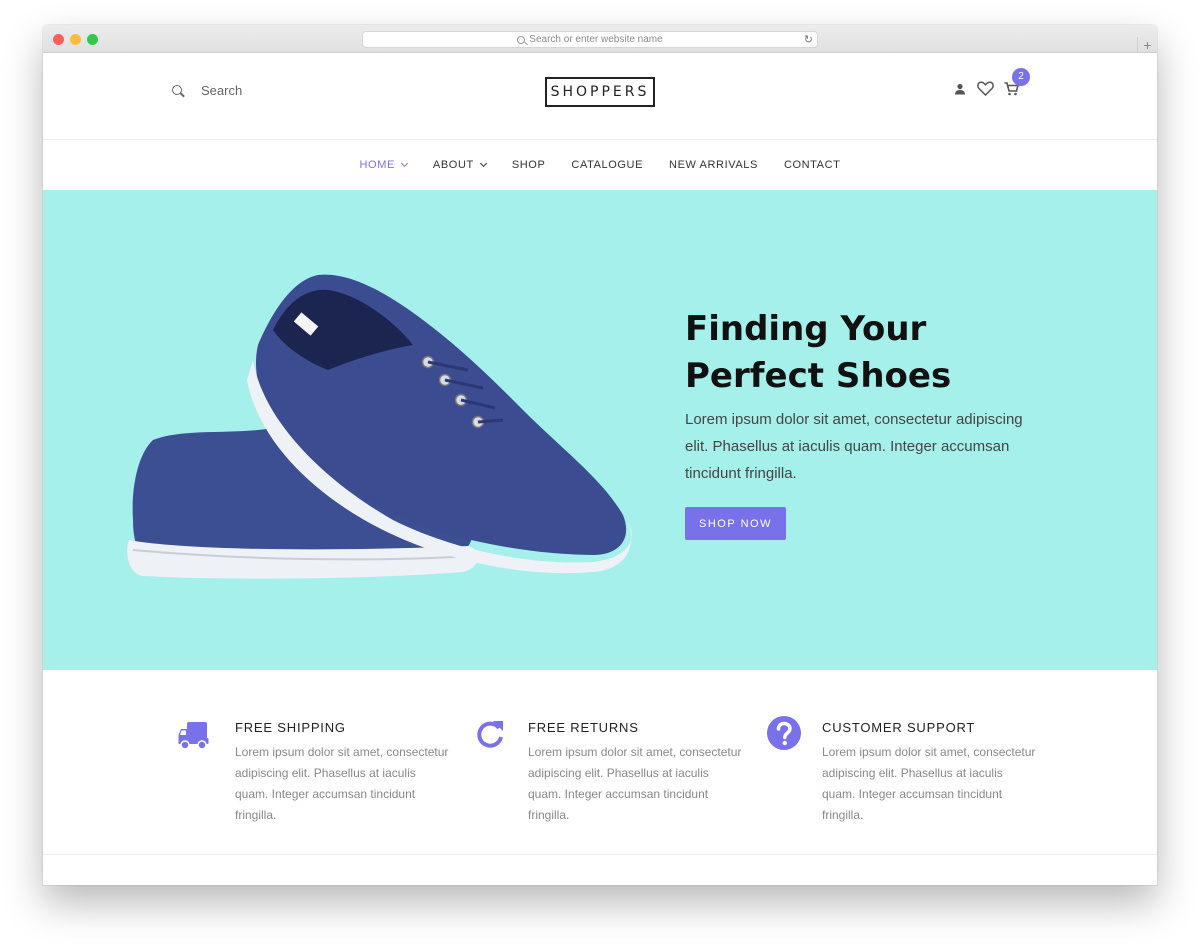 Image resolution: width=1200 pixels, height=946 pixels. I want to click on shoe-image, so click(379, 426).